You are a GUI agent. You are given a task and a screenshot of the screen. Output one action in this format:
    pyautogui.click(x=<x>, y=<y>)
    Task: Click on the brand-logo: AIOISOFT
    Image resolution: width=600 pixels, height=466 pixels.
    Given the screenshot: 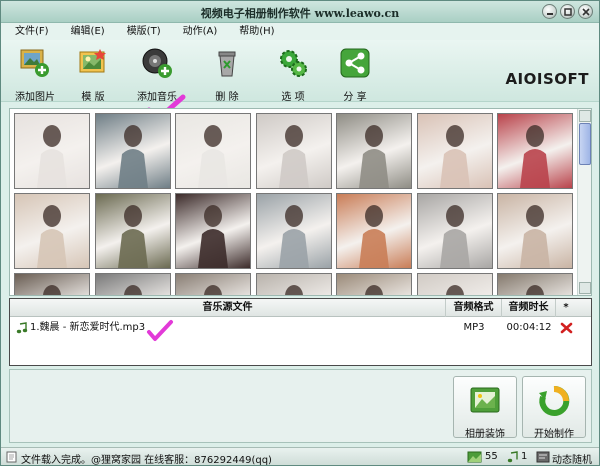 What is the action you would take?
    pyautogui.click(x=547, y=79)
    